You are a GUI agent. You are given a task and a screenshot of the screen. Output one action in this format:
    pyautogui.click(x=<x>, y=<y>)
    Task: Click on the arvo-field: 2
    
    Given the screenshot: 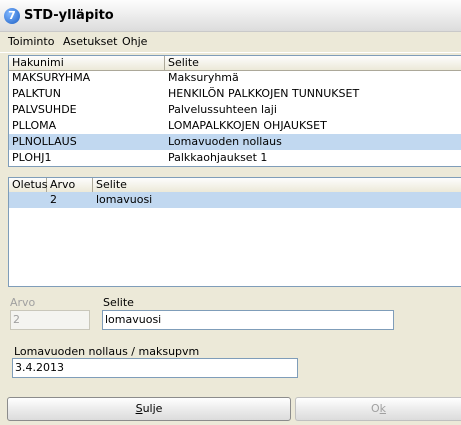 What is the action you would take?
    pyautogui.click(x=50, y=320)
    